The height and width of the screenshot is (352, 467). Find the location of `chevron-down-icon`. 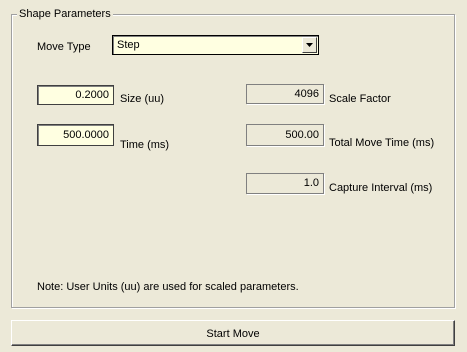

chevron-down-icon is located at coordinates (309, 45).